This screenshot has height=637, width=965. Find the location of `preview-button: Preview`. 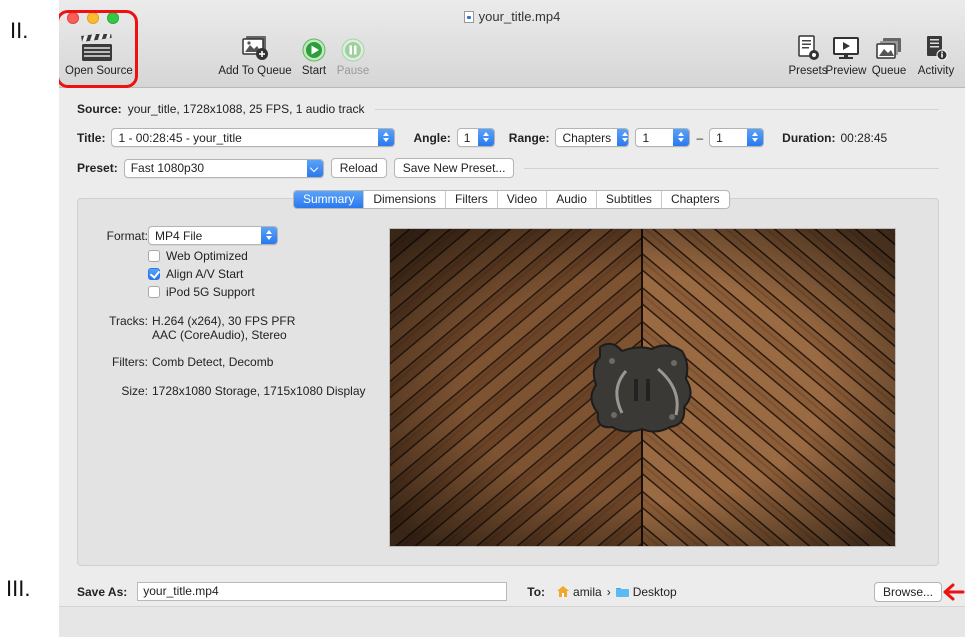

preview-button: Preview is located at coordinates (846, 54).